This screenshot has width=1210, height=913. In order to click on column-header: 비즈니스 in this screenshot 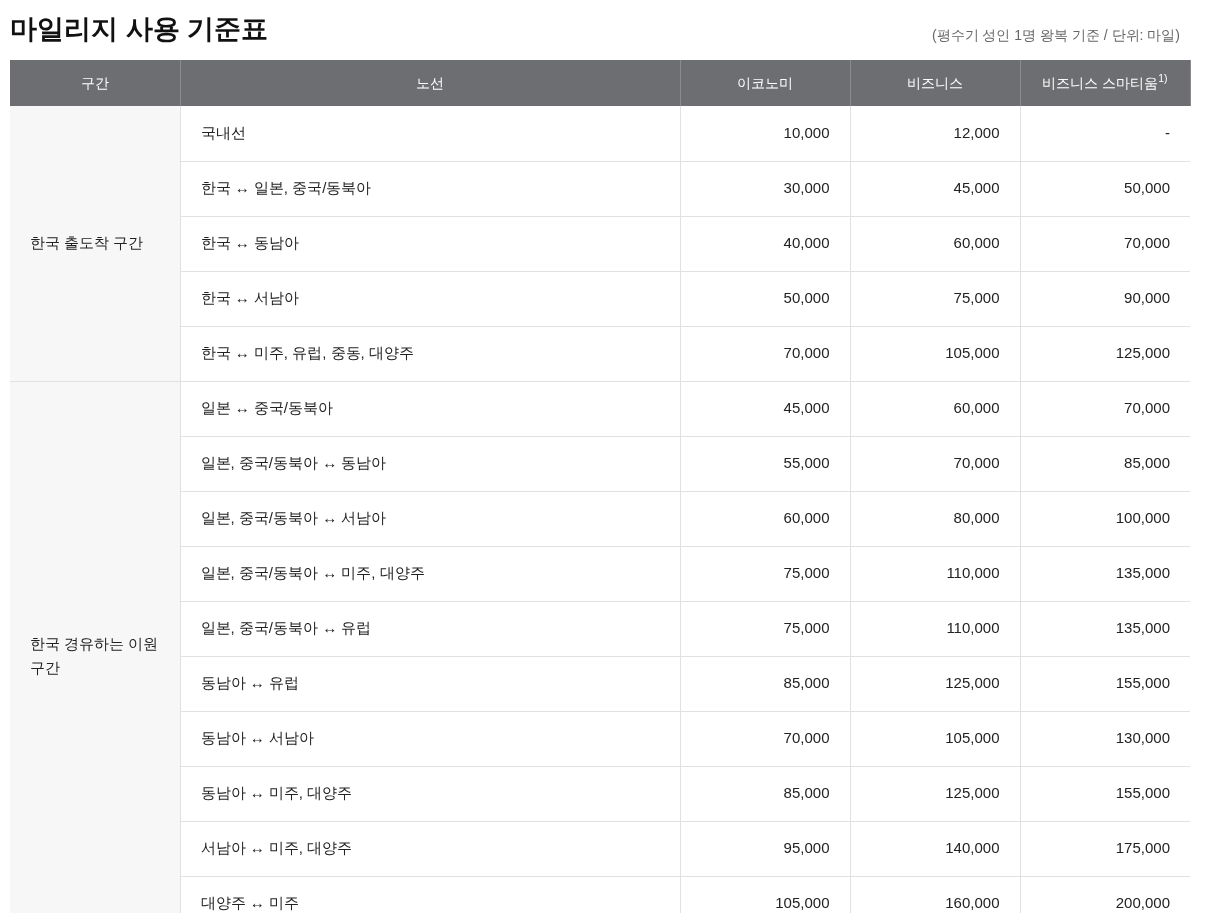, I will do `click(935, 83)`.